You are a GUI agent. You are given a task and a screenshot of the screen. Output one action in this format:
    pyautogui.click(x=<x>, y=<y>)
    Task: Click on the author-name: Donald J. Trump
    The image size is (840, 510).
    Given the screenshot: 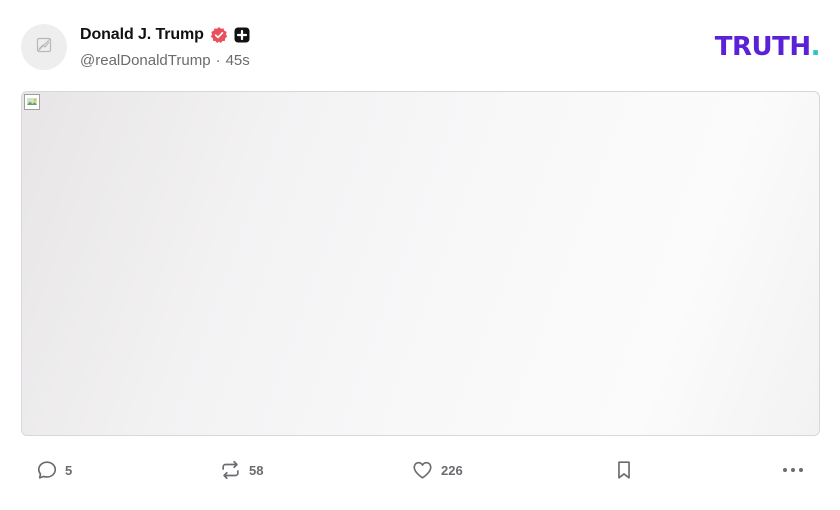 What is the action you would take?
    pyautogui.click(x=142, y=35)
    